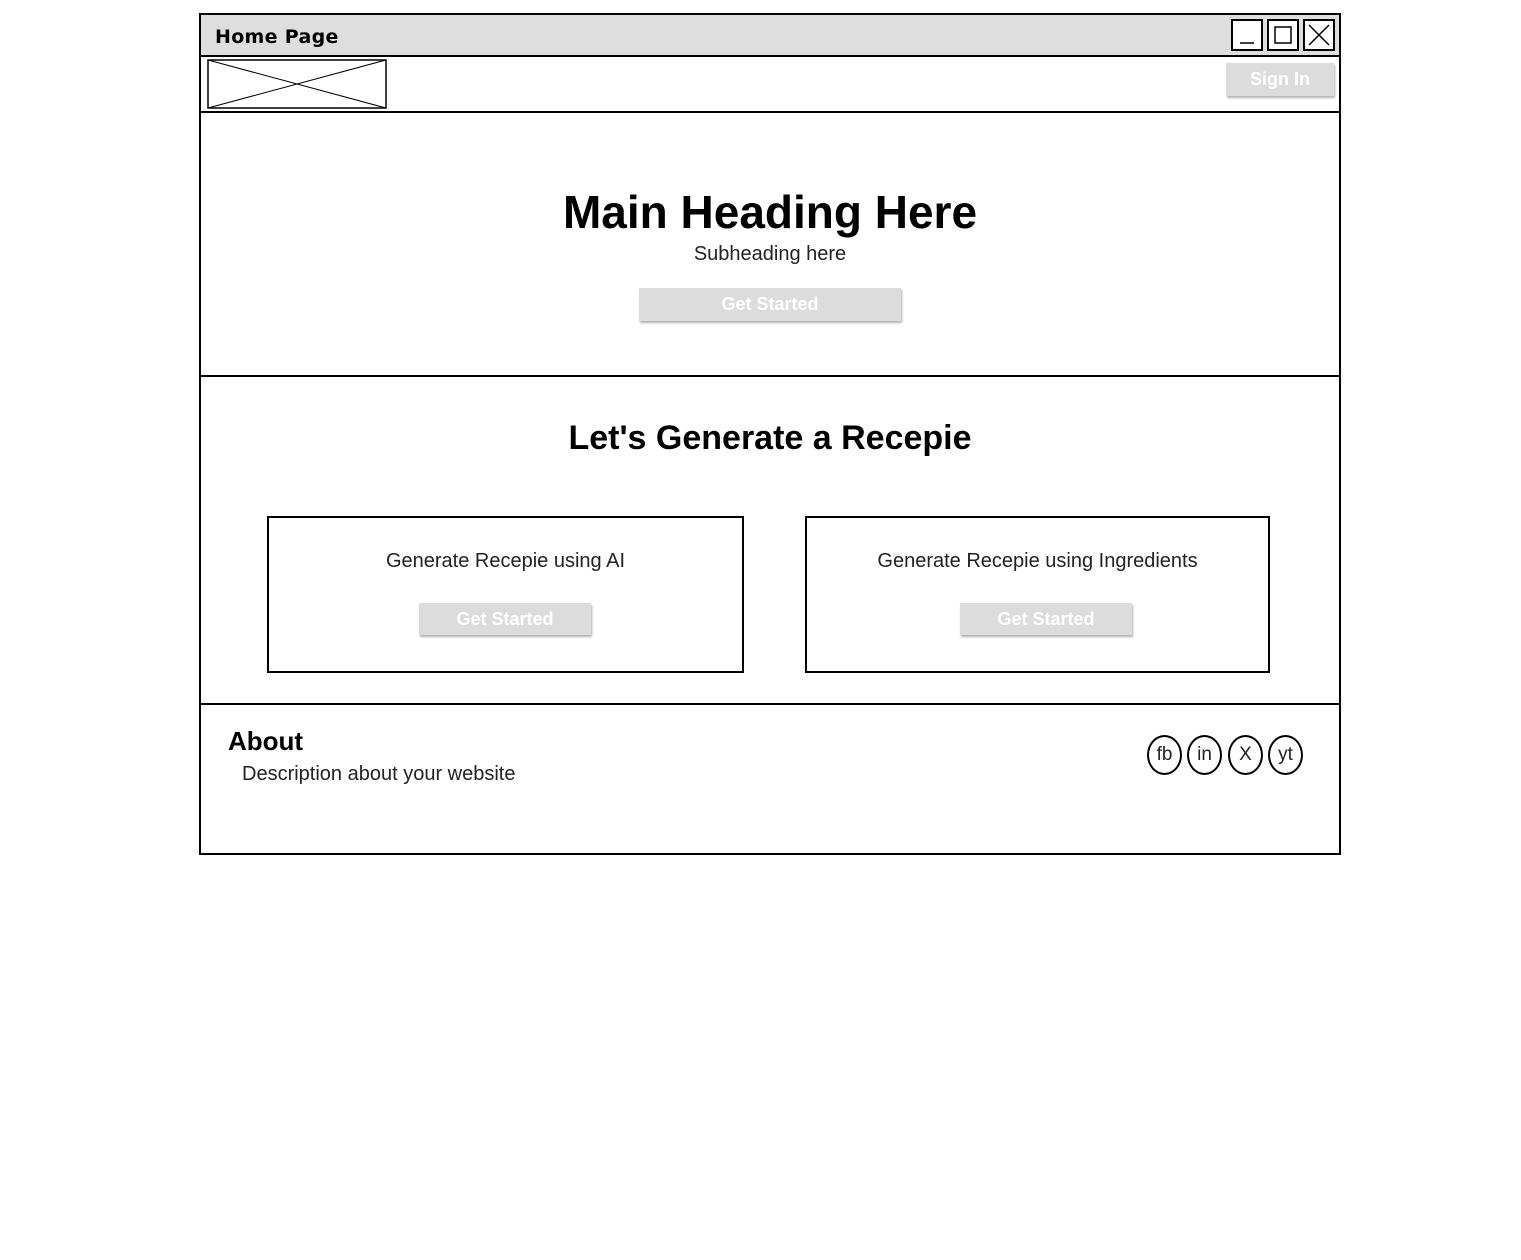  What do you see at coordinates (770, 254) in the screenshot?
I see `hero-subtitle: Subheading here` at bounding box center [770, 254].